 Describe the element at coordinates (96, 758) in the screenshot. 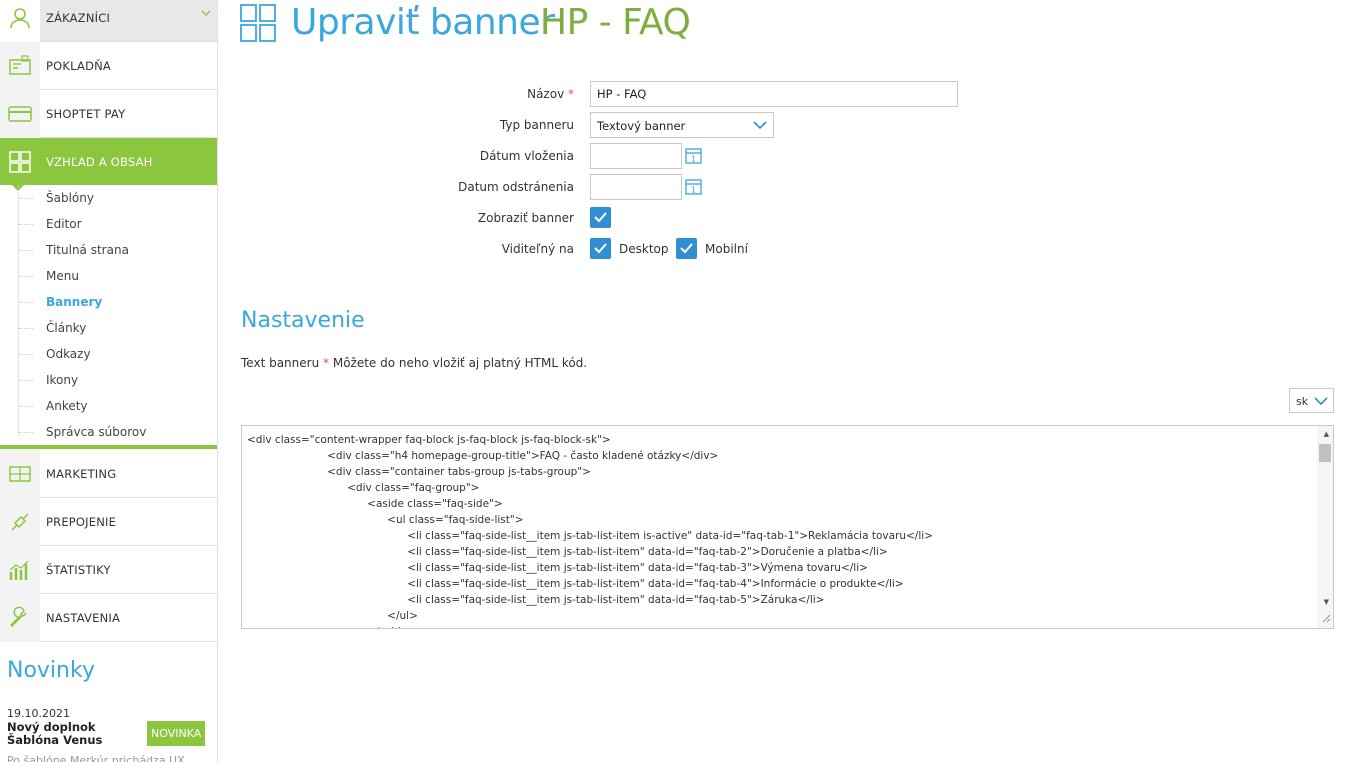

I see `news-preview: Po šablóne Merkúr prichádza UX` at that location.